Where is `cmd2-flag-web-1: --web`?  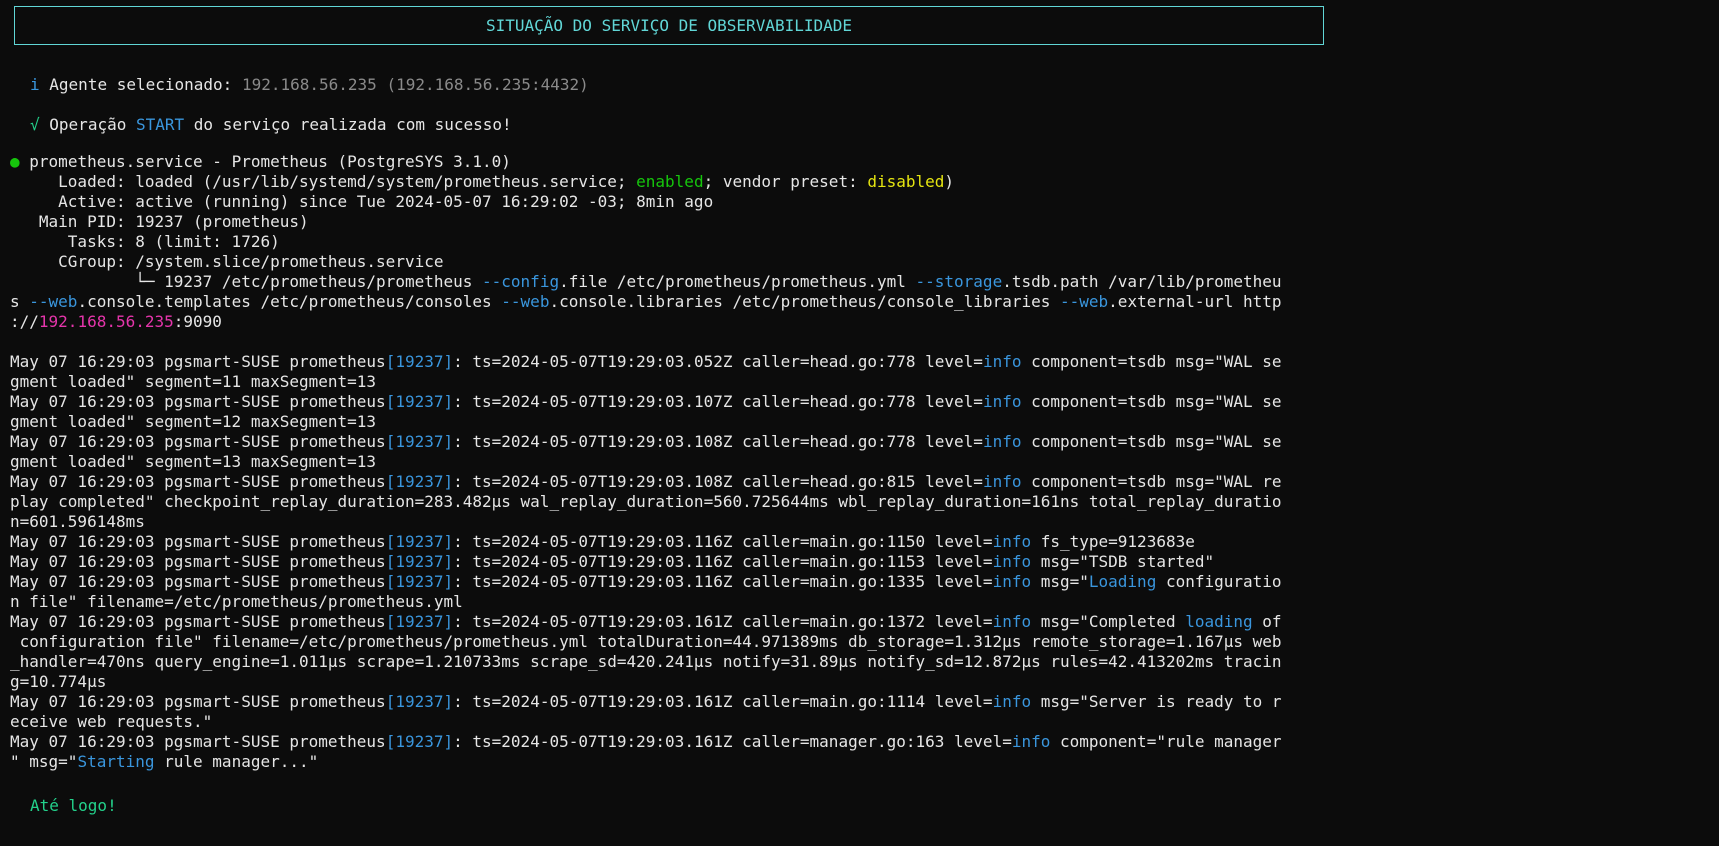
cmd2-flag-web-1: --web is located at coordinates (53, 301).